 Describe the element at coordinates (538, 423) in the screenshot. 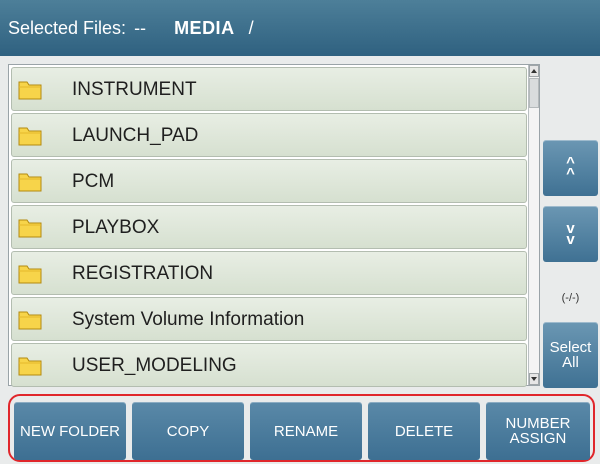

I see `number-assign-label-1: NUMBER` at that location.